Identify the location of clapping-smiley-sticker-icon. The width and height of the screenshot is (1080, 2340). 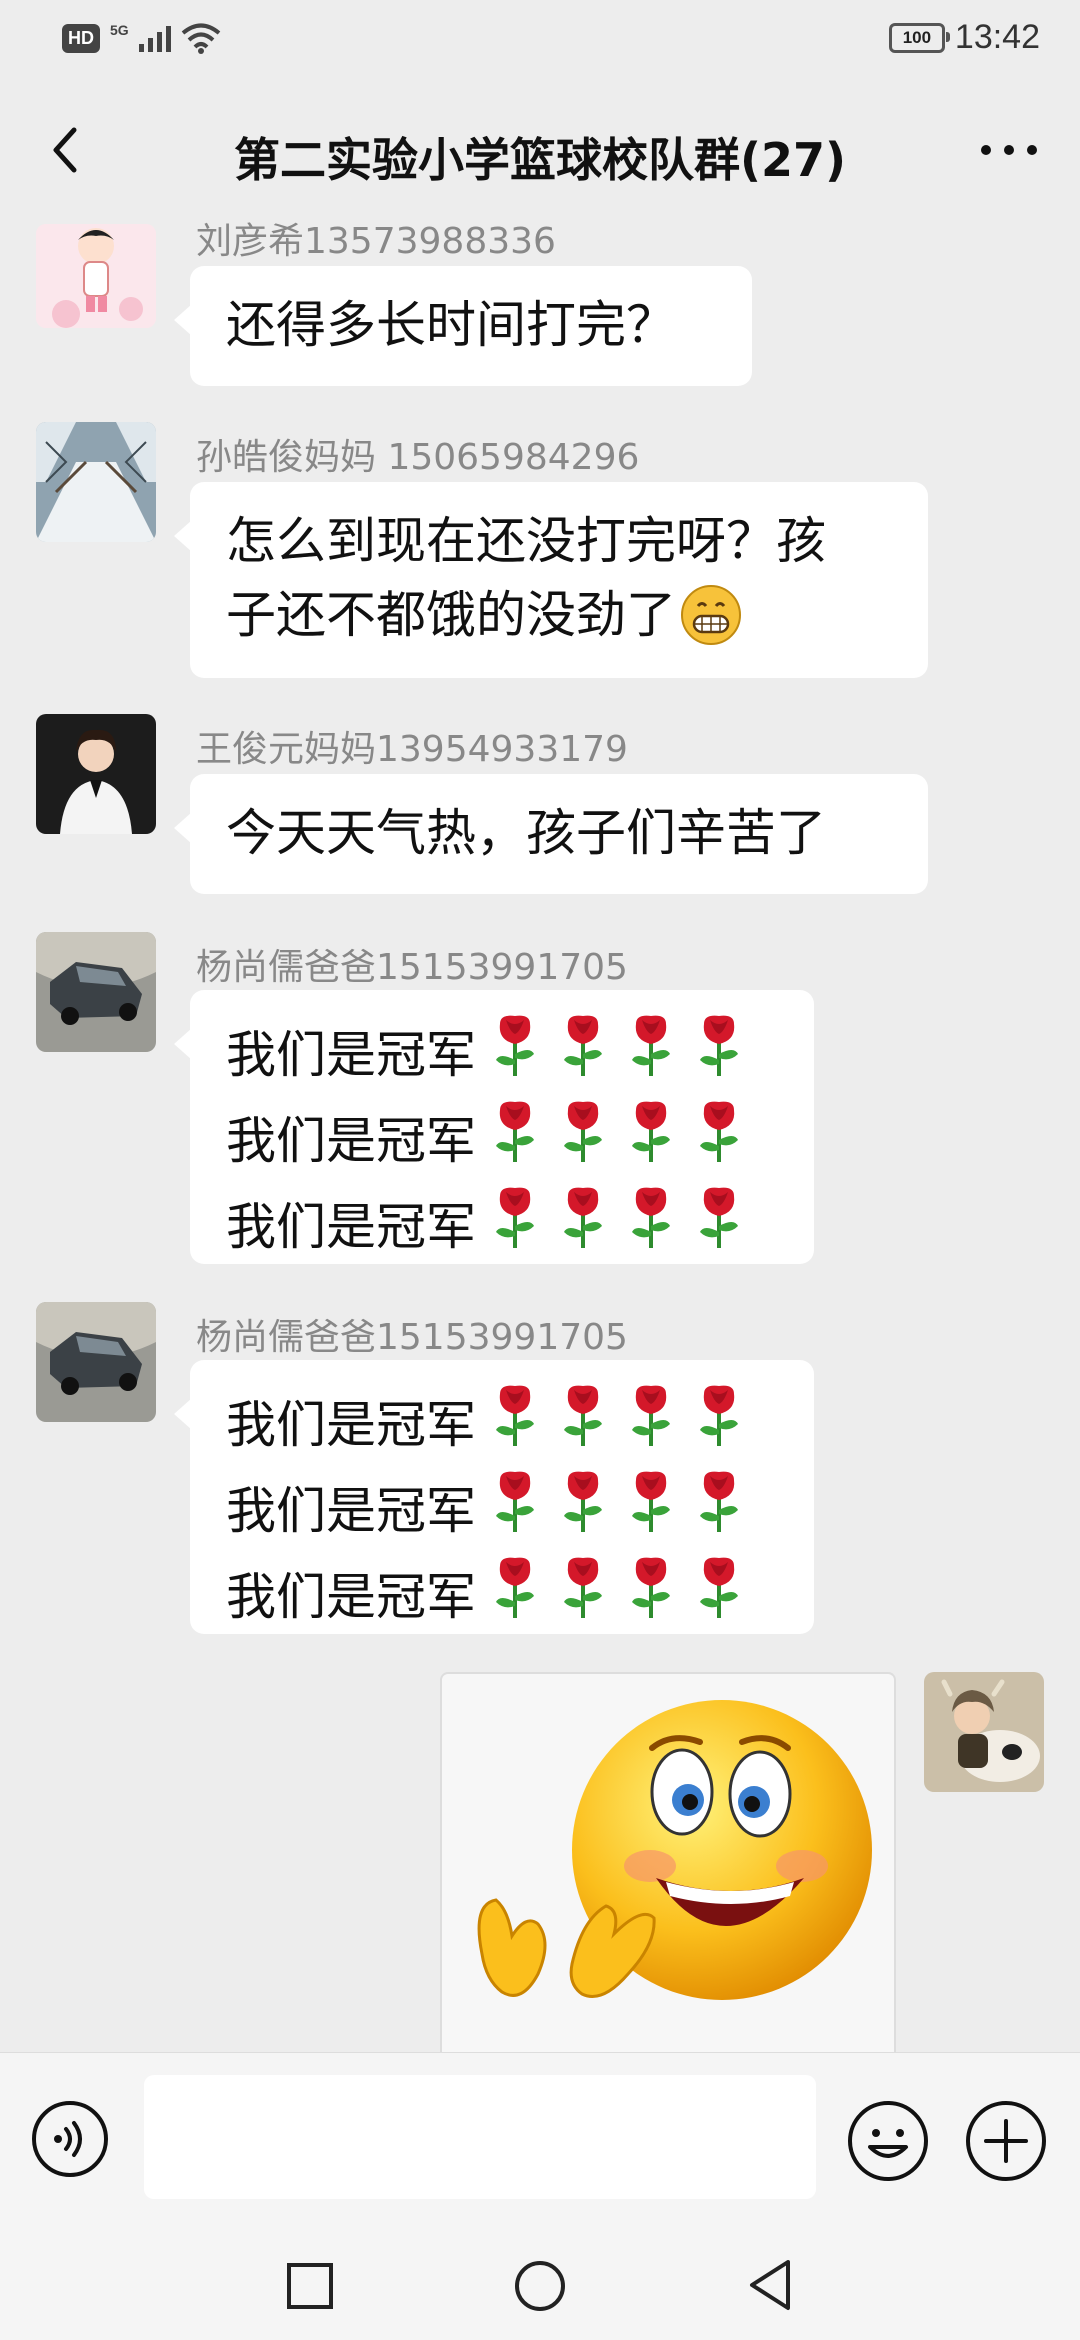
(674, 1850).